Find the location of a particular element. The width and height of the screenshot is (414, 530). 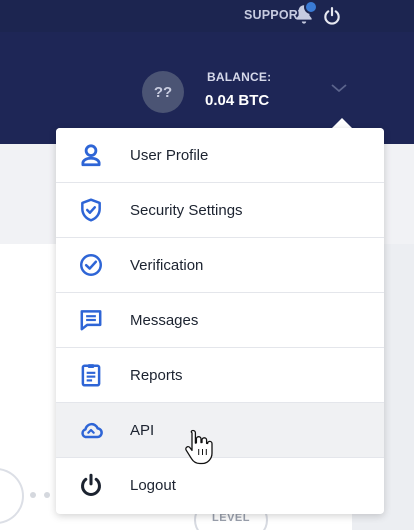

menu-item-logout: Logout is located at coordinates (220, 485).